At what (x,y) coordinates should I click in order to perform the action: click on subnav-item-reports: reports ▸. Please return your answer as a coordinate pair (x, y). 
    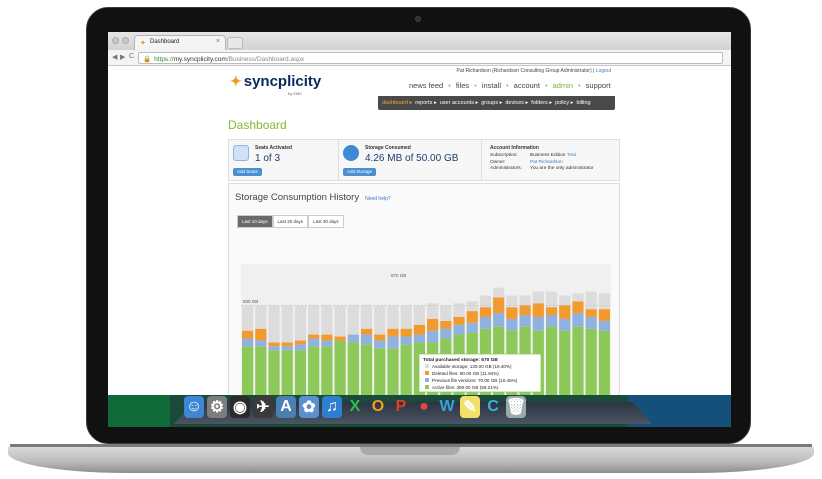
    Looking at the image, I should click on (425, 103).